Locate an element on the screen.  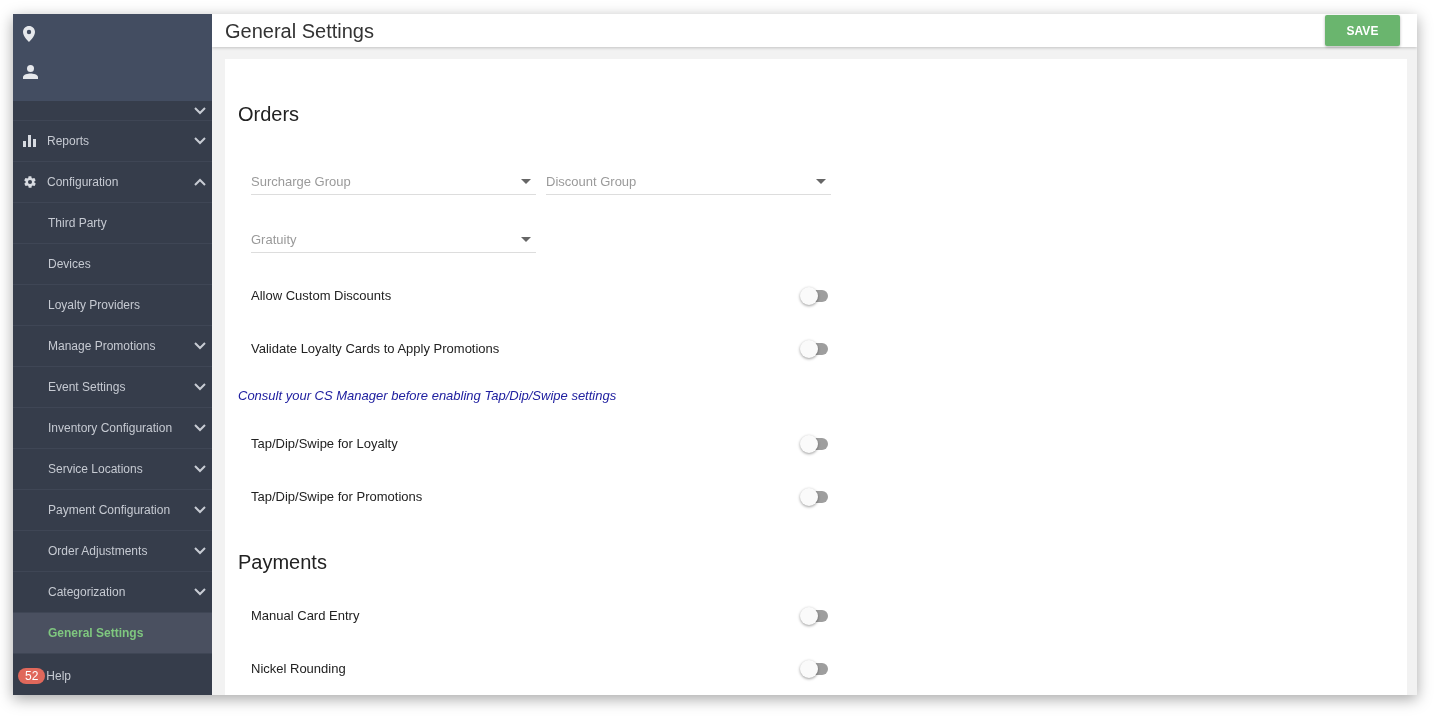
menu-label: Reports is located at coordinates (68, 141).